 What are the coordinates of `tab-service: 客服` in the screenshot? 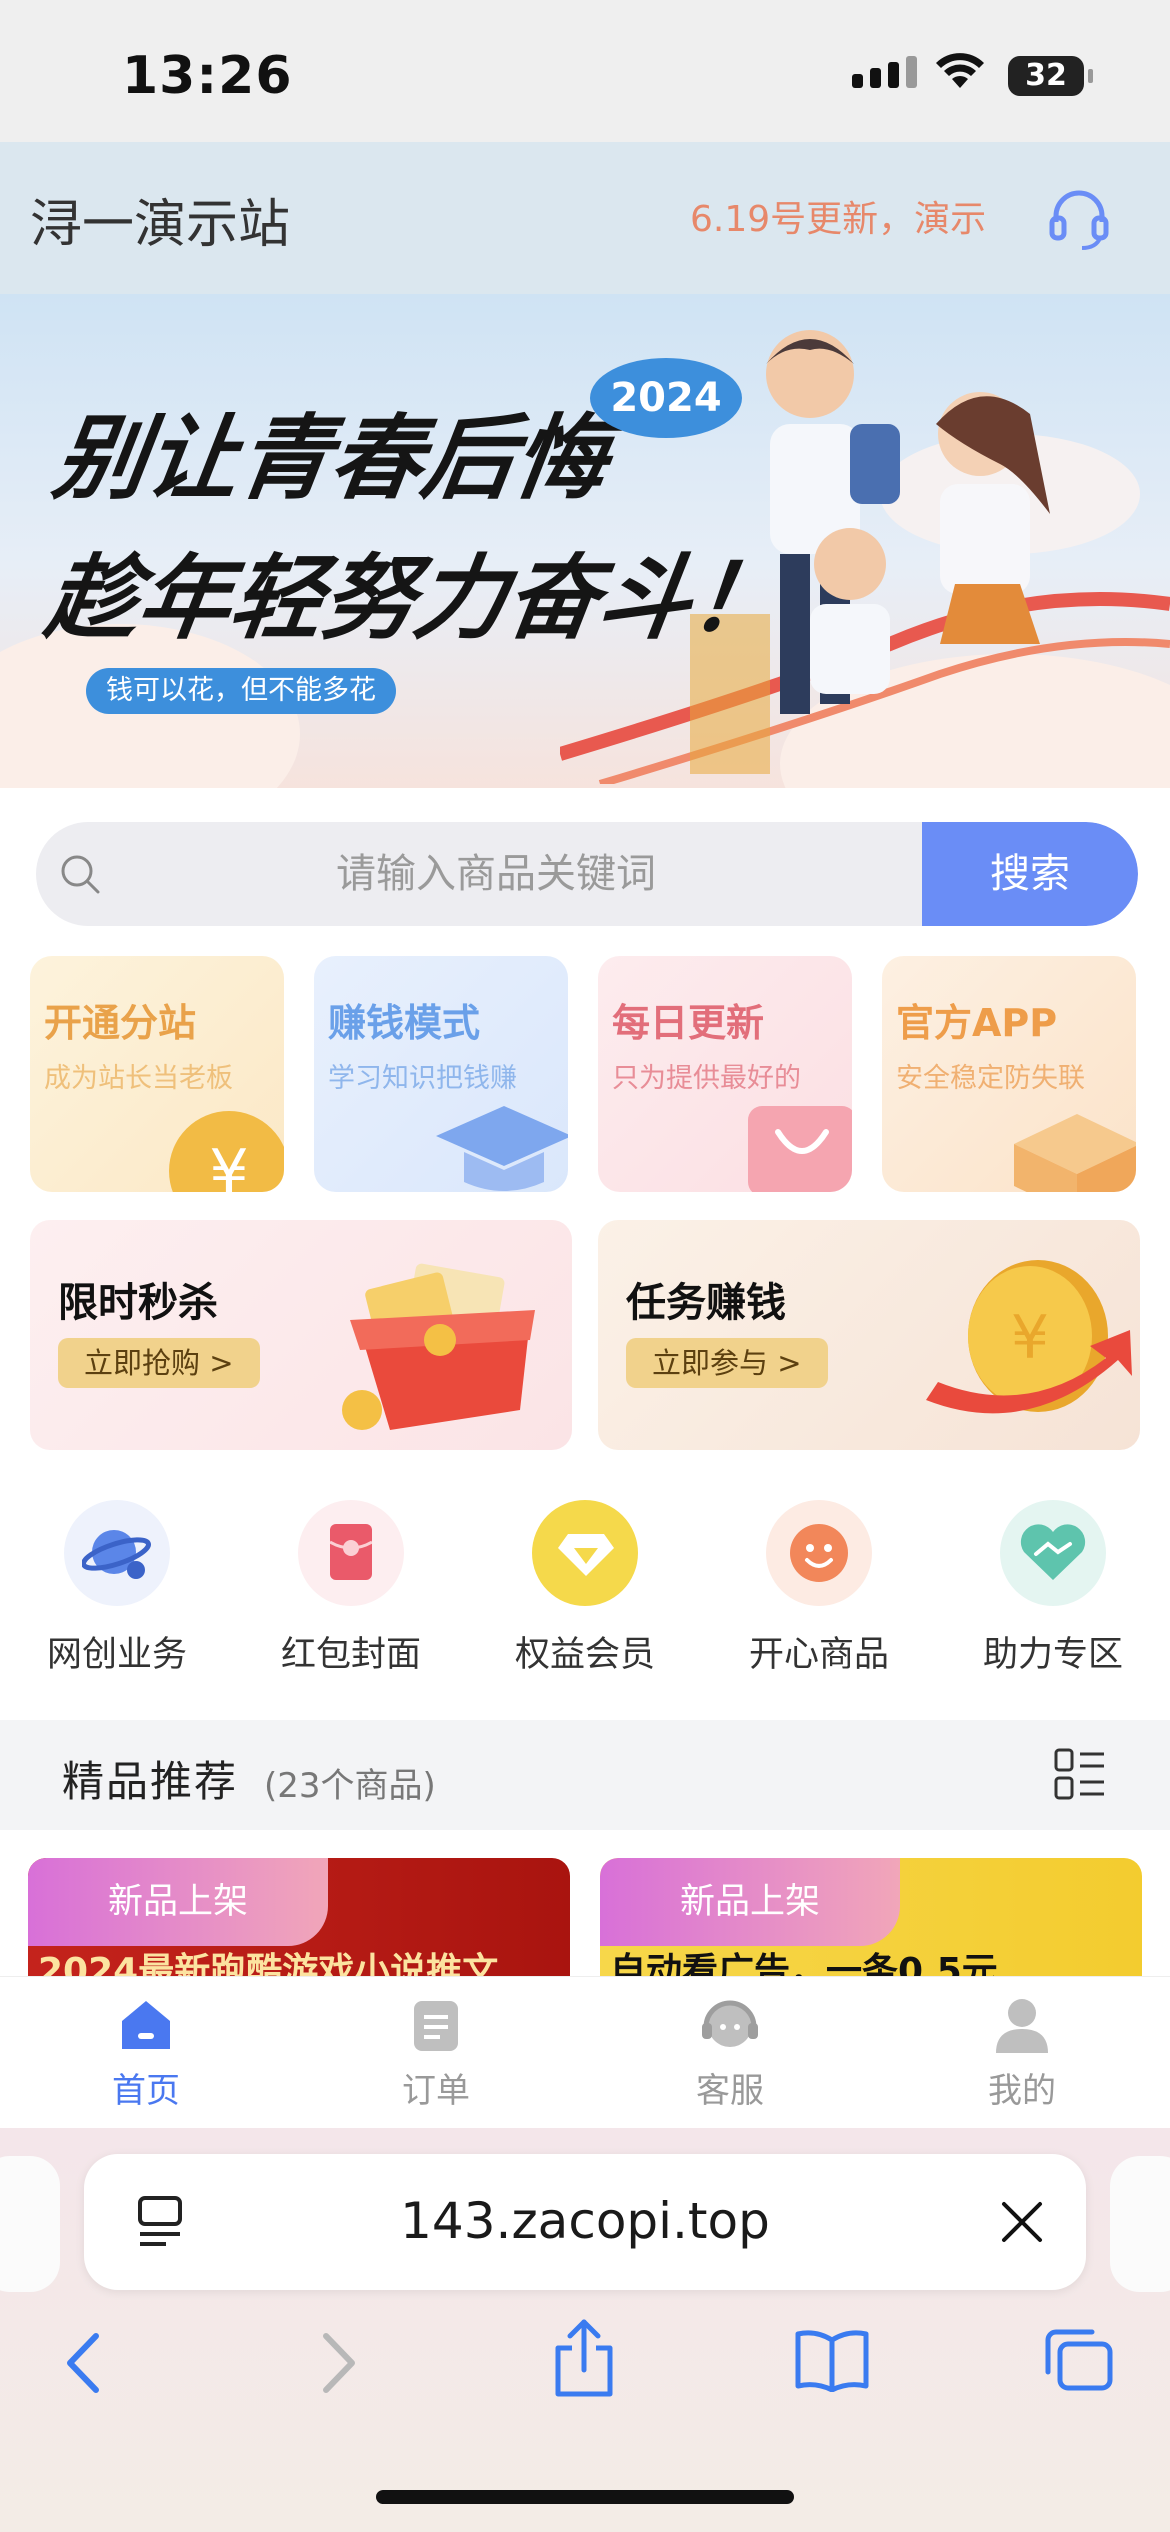 It's located at (730, 2054).